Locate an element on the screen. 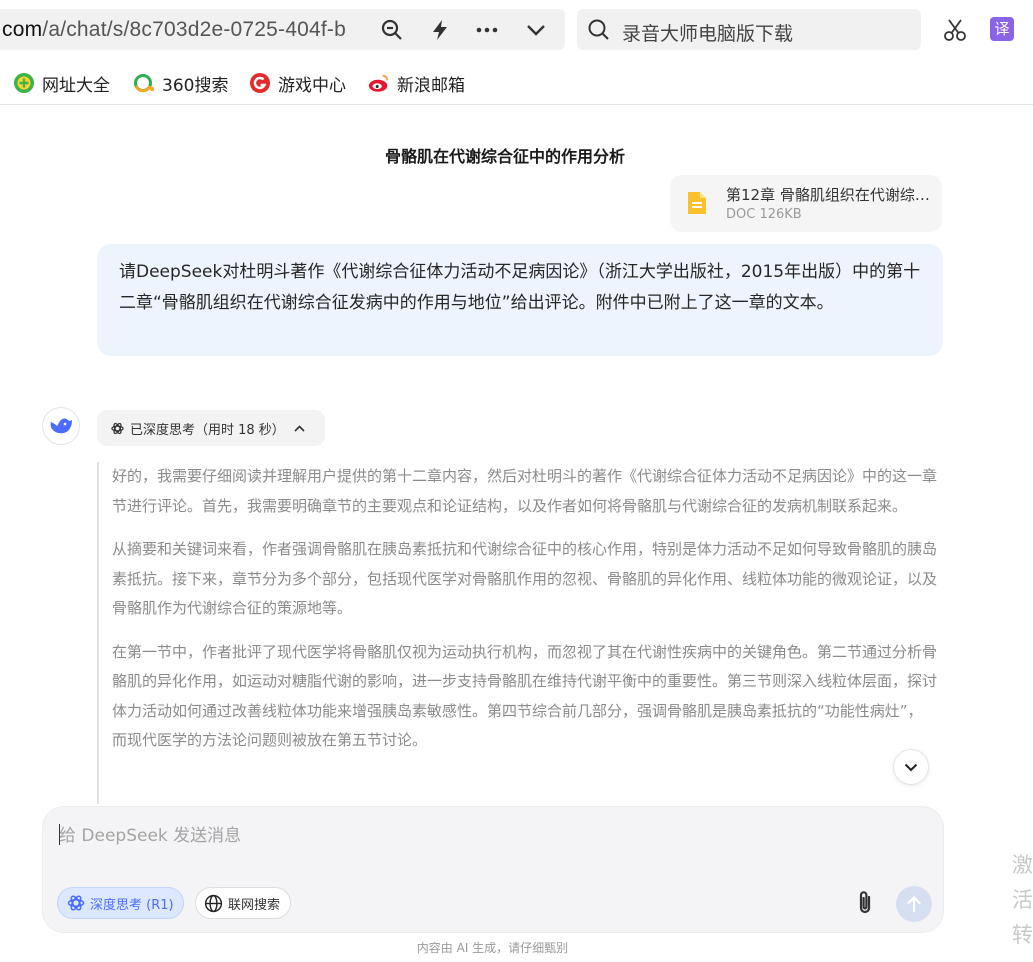  bookmark-game-center: 游戏中心 is located at coordinates (297, 83).